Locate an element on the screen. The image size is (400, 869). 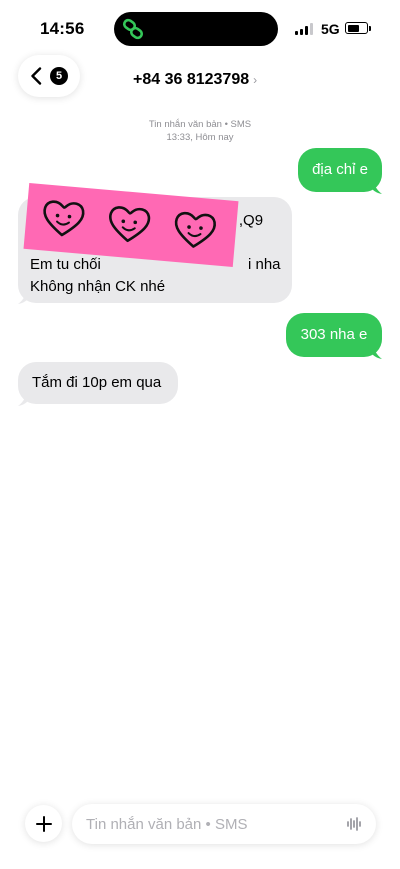
message-text-line: i nha is located at coordinates (264, 264).